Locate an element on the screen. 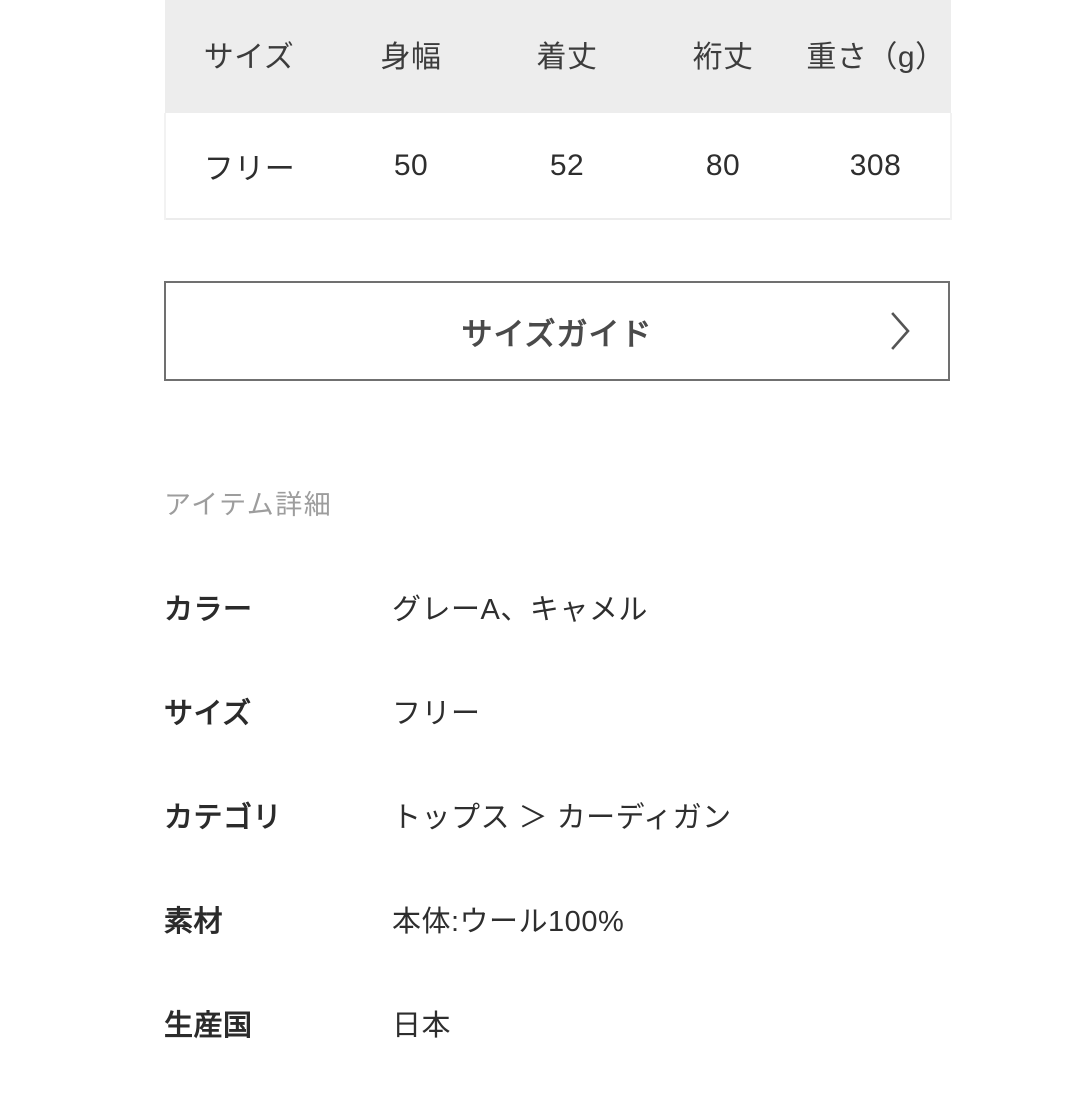  detail-value-size: フリー is located at coordinates (436, 714).